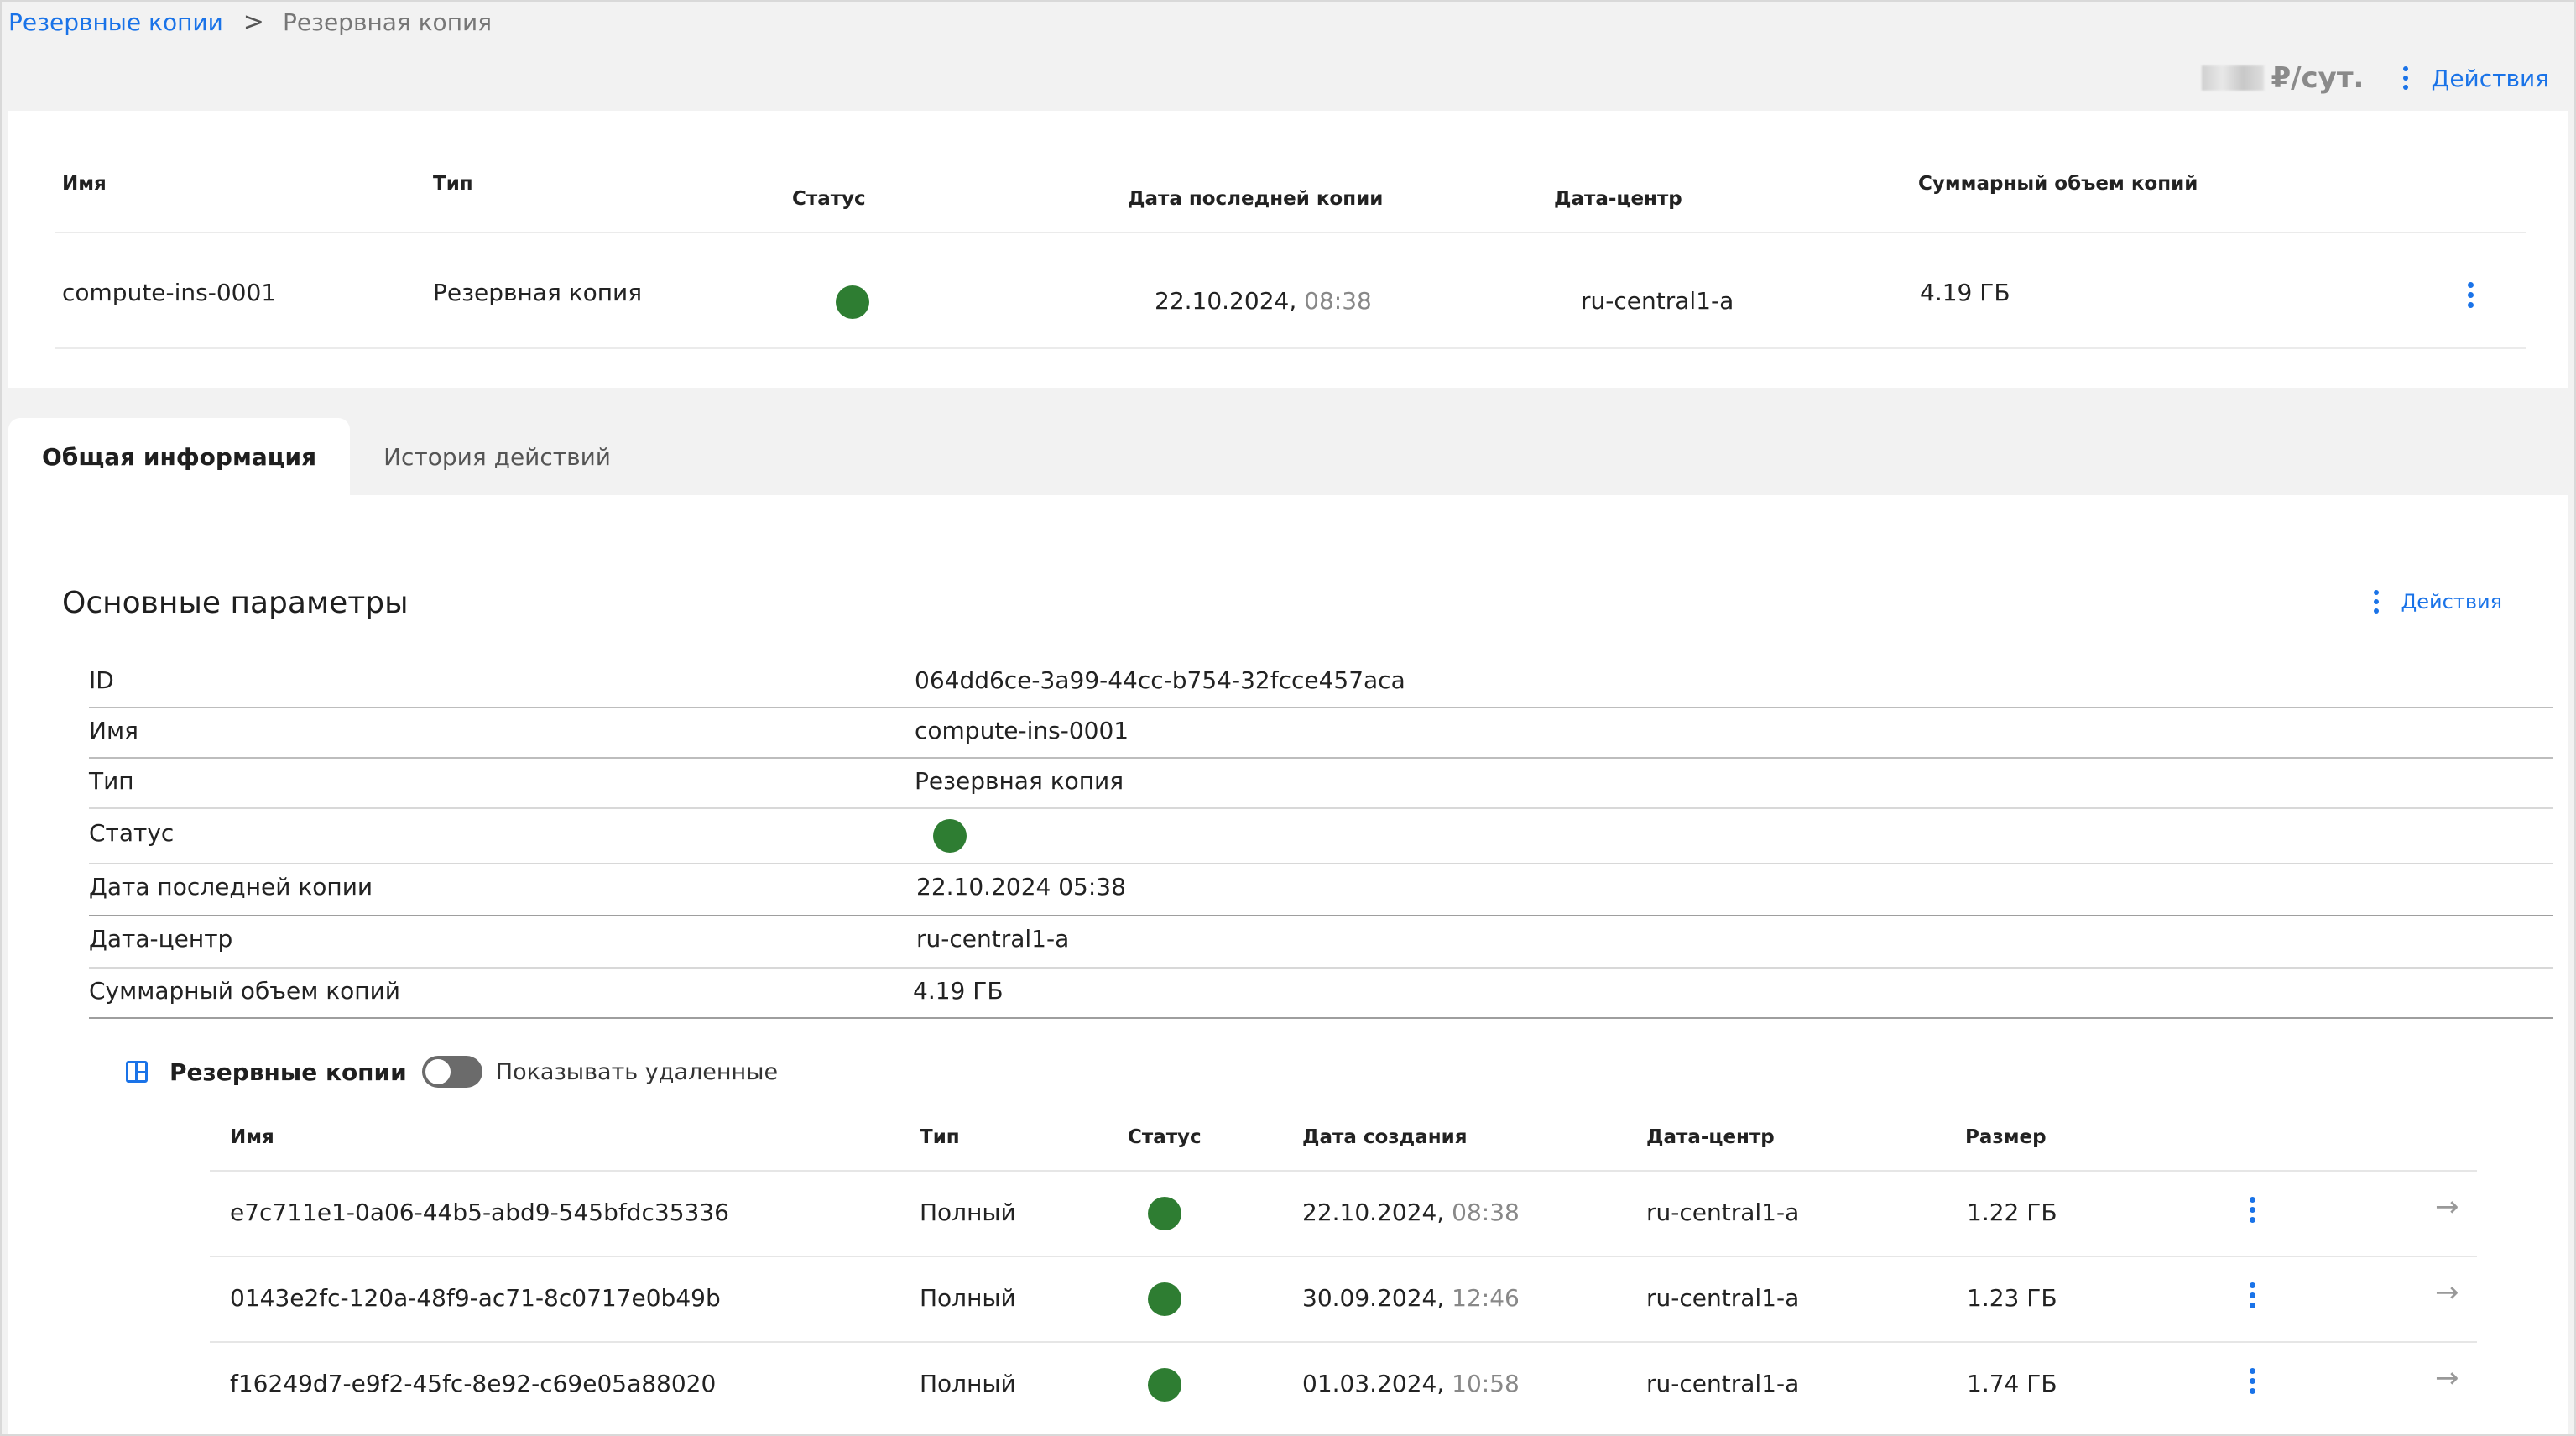 The image size is (2576, 1436). What do you see at coordinates (2233, 78) in the screenshot?
I see `price-value-redacted` at bounding box center [2233, 78].